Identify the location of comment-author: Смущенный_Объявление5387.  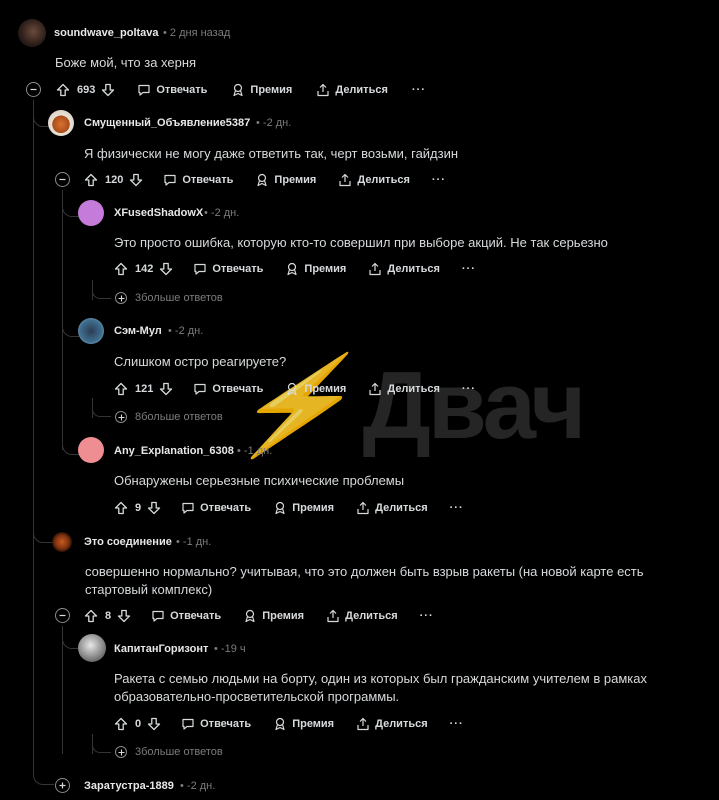
(167, 123).